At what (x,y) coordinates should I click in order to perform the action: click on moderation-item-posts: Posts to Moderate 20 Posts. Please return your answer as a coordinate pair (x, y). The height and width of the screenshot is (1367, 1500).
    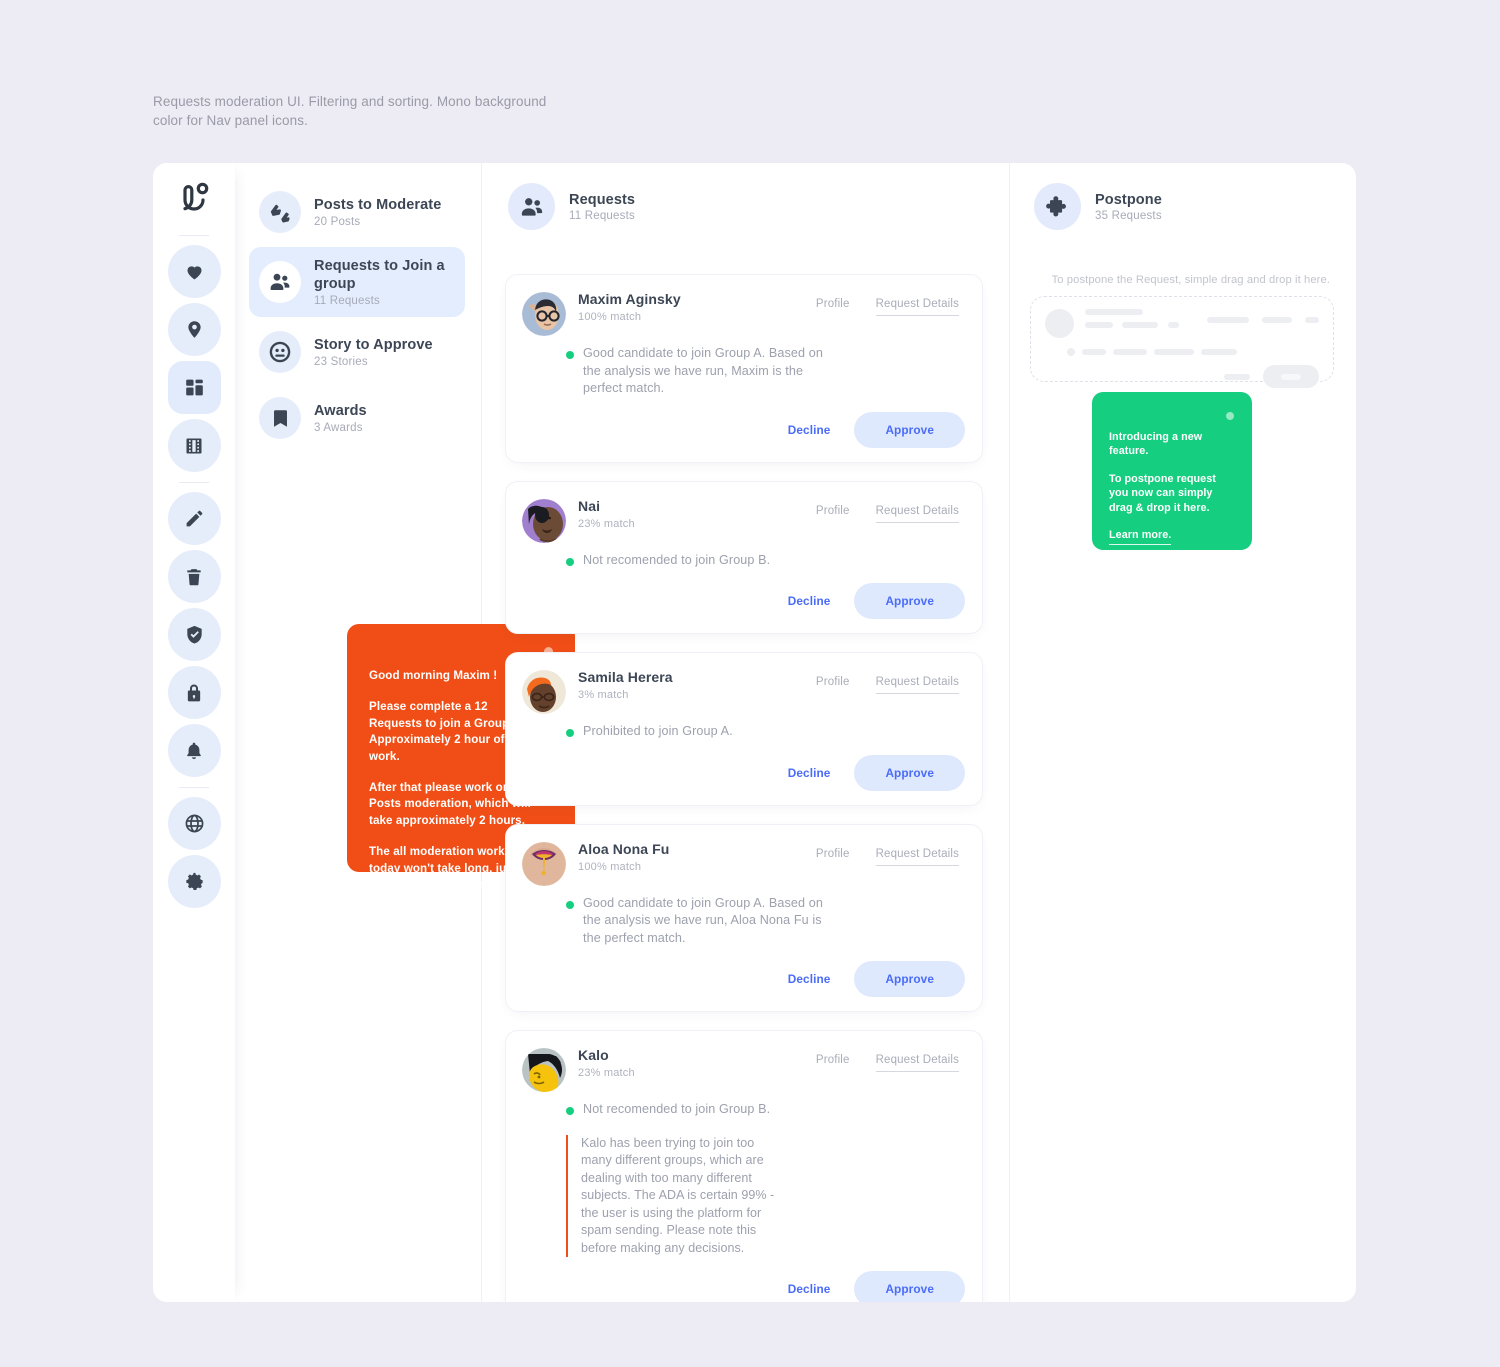
    Looking at the image, I should click on (357, 212).